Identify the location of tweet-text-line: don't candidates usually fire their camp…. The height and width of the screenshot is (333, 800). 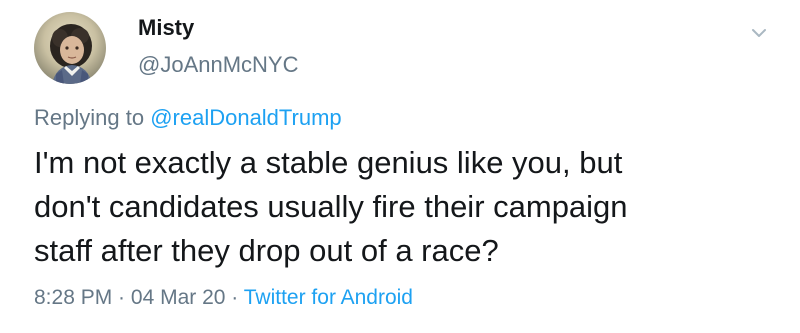
(331, 206).